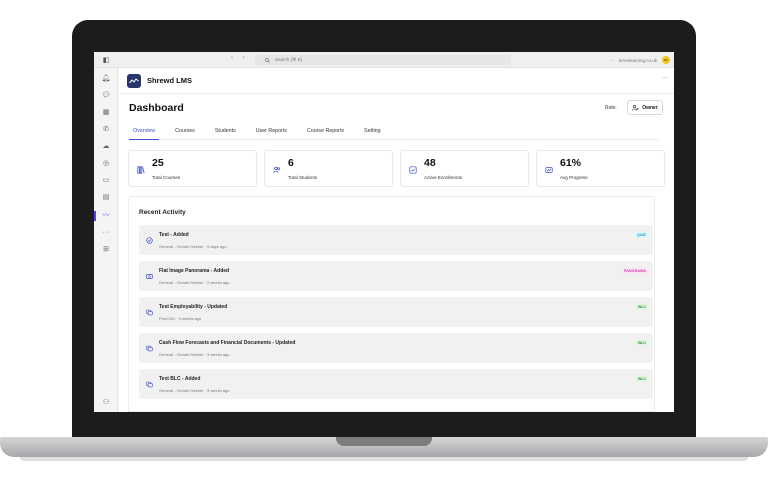 Image resolution: width=768 pixels, height=480 pixels. What do you see at coordinates (193, 307) in the screenshot?
I see `activity-name: Test Employability - Updated` at bounding box center [193, 307].